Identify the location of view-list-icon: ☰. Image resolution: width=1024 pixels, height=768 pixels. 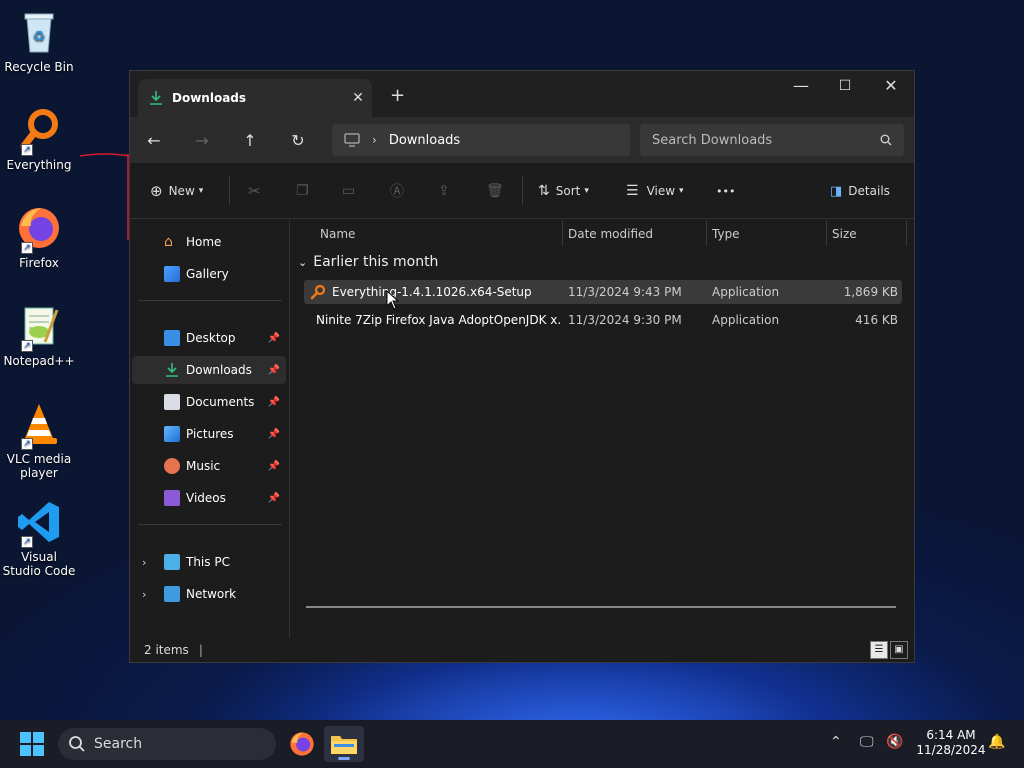
(632, 191).